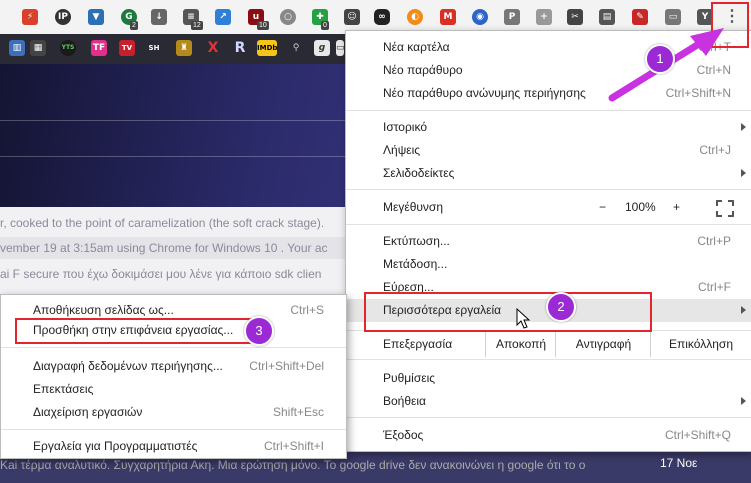 The image size is (751, 483). What do you see at coordinates (409, 378) in the screenshot?
I see `menu-item-label: Ρυθμίσεις` at bounding box center [409, 378].